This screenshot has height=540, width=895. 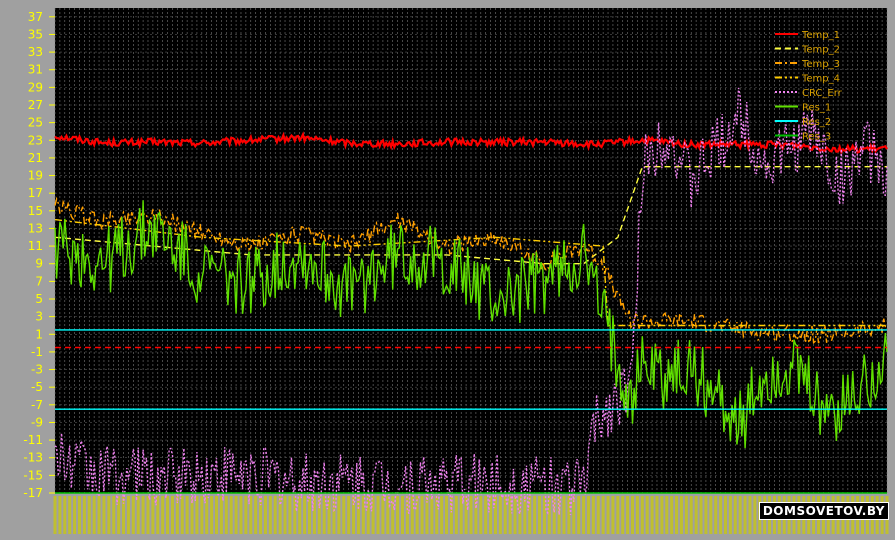 What do you see at coordinates (35, 228) in the screenshot?
I see `y-tick-label: 13` at bounding box center [35, 228].